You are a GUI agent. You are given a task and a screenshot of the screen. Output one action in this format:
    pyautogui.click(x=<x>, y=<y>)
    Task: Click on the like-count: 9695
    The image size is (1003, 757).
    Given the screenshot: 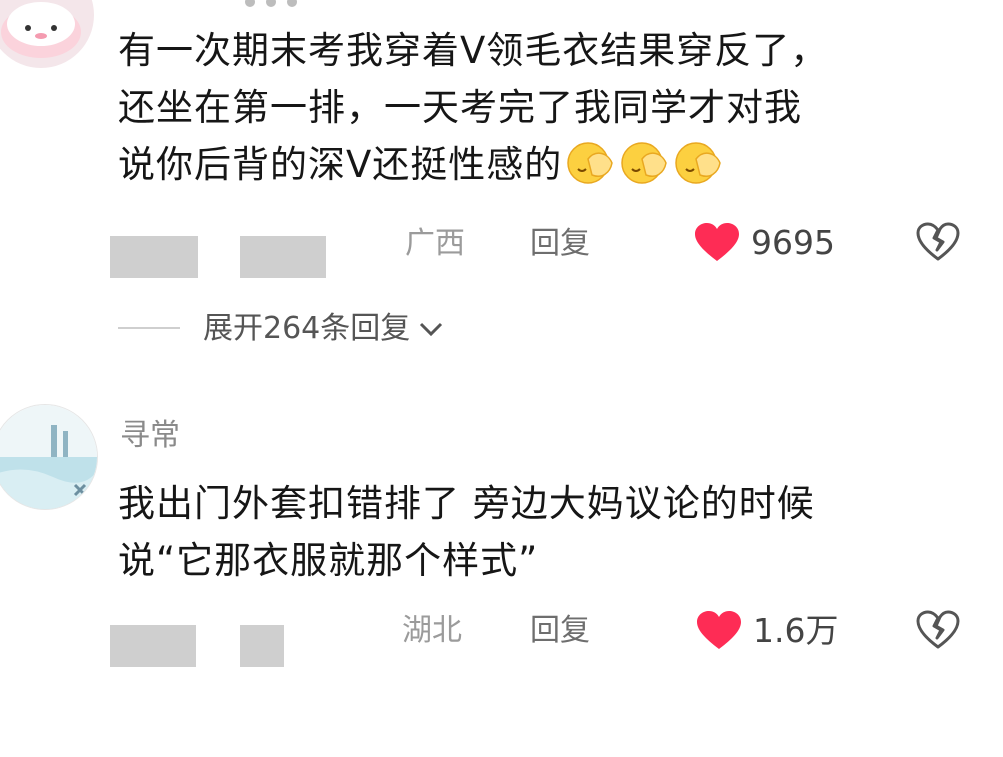 What is the action you would take?
    pyautogui.click(x=793, y=242)
    